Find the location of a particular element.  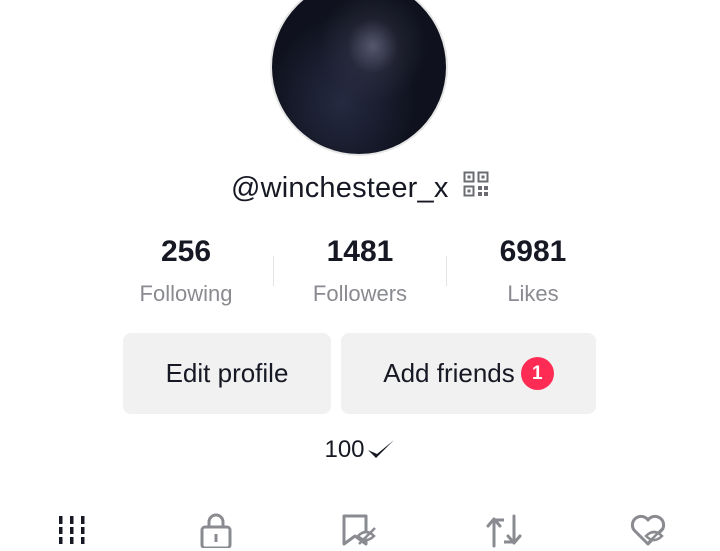

checkmark-icon is located at coordinates (380, 448).